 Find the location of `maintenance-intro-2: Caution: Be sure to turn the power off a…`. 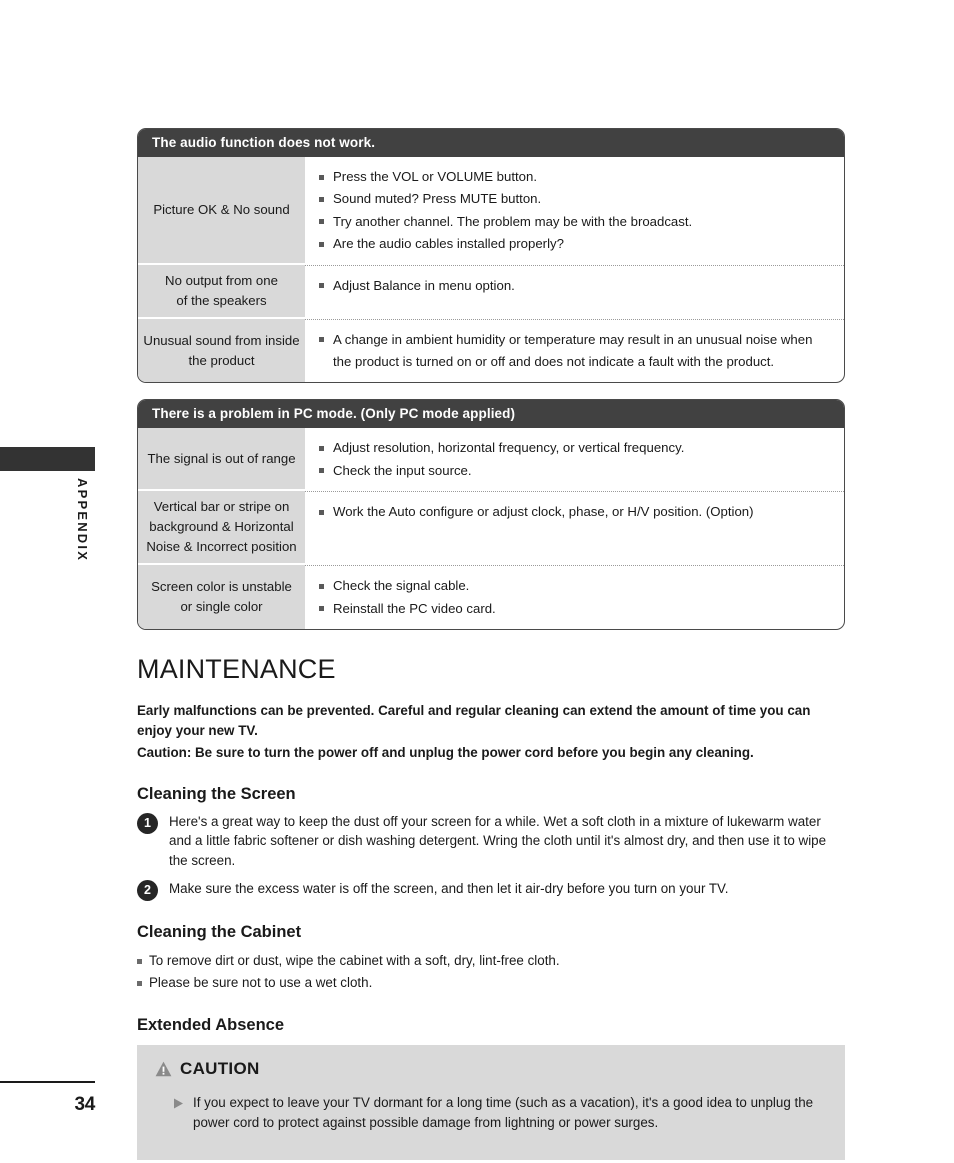

maintenance-intro-2: Caution: Be sure to turn the power off a… is located at coordinates (445, 753).